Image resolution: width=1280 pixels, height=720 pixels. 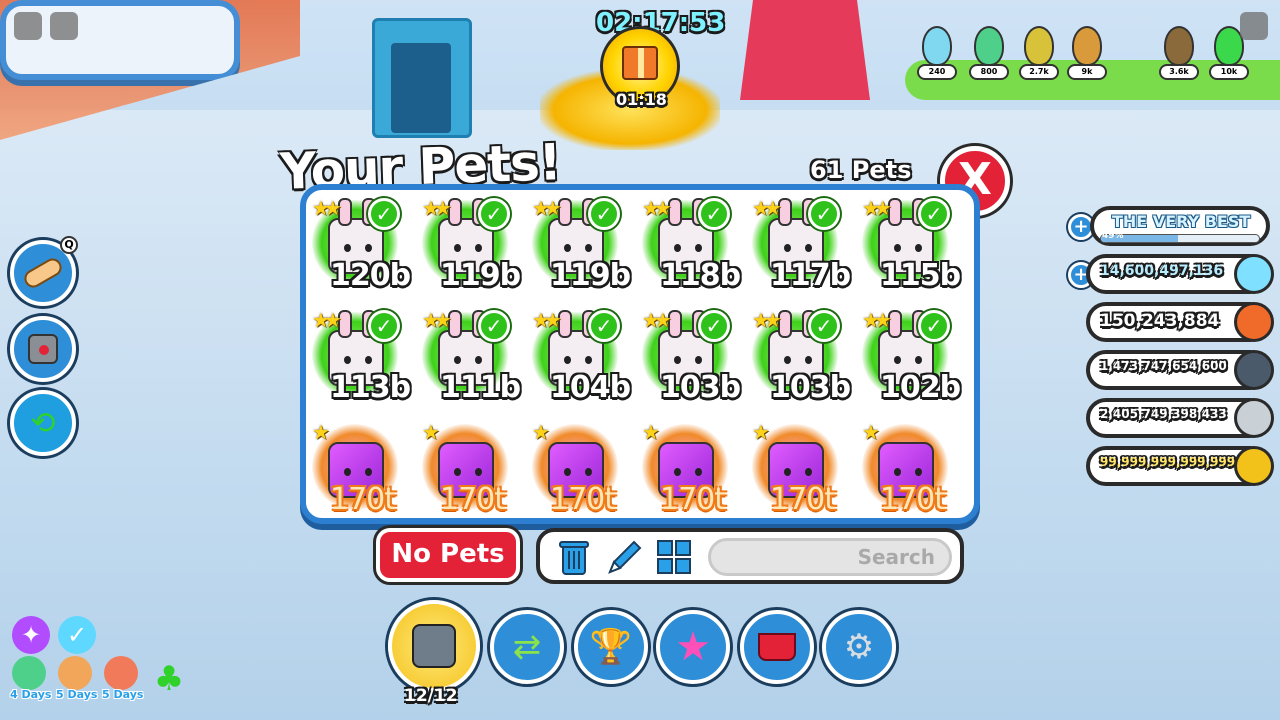 What do you see at coordinates (1179, 72) in the screenshot?
I see `egg-price: 3.6k` at bounding box center [1179, 72].